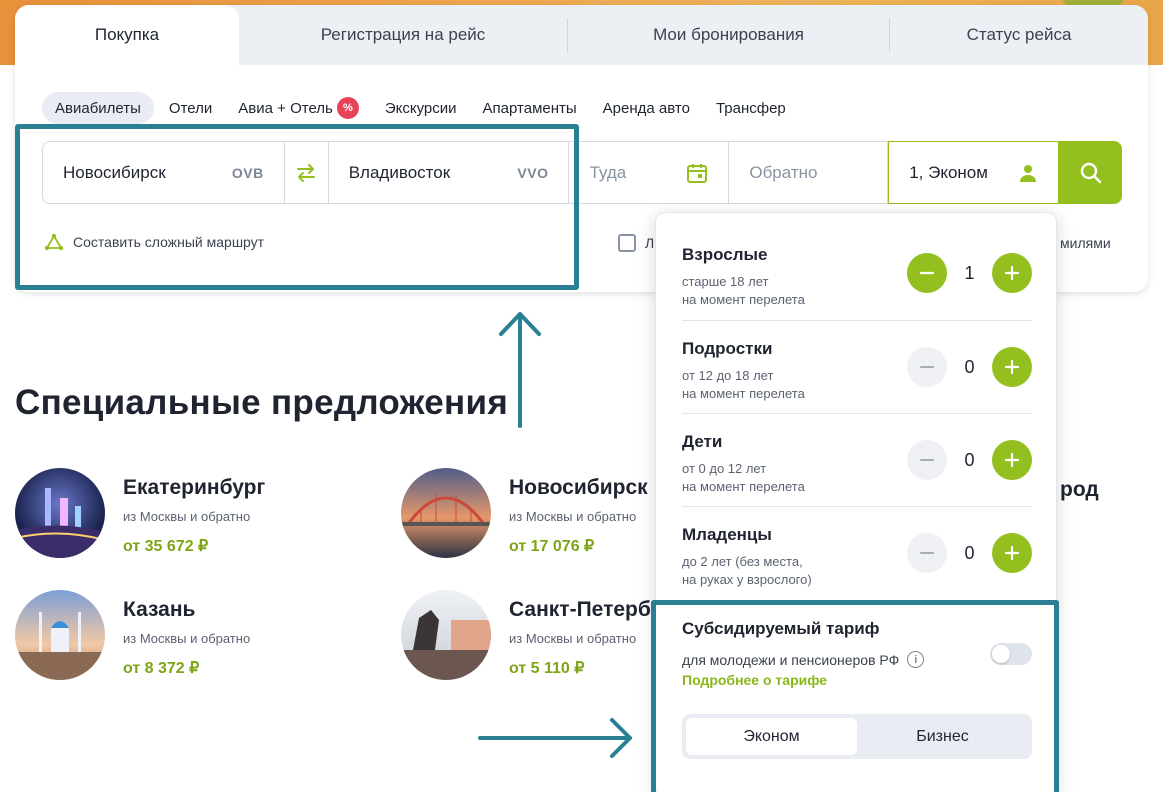 The image size is (1163, 792). I want to click on offer-city: Екатеринбург, so click(194, 487).